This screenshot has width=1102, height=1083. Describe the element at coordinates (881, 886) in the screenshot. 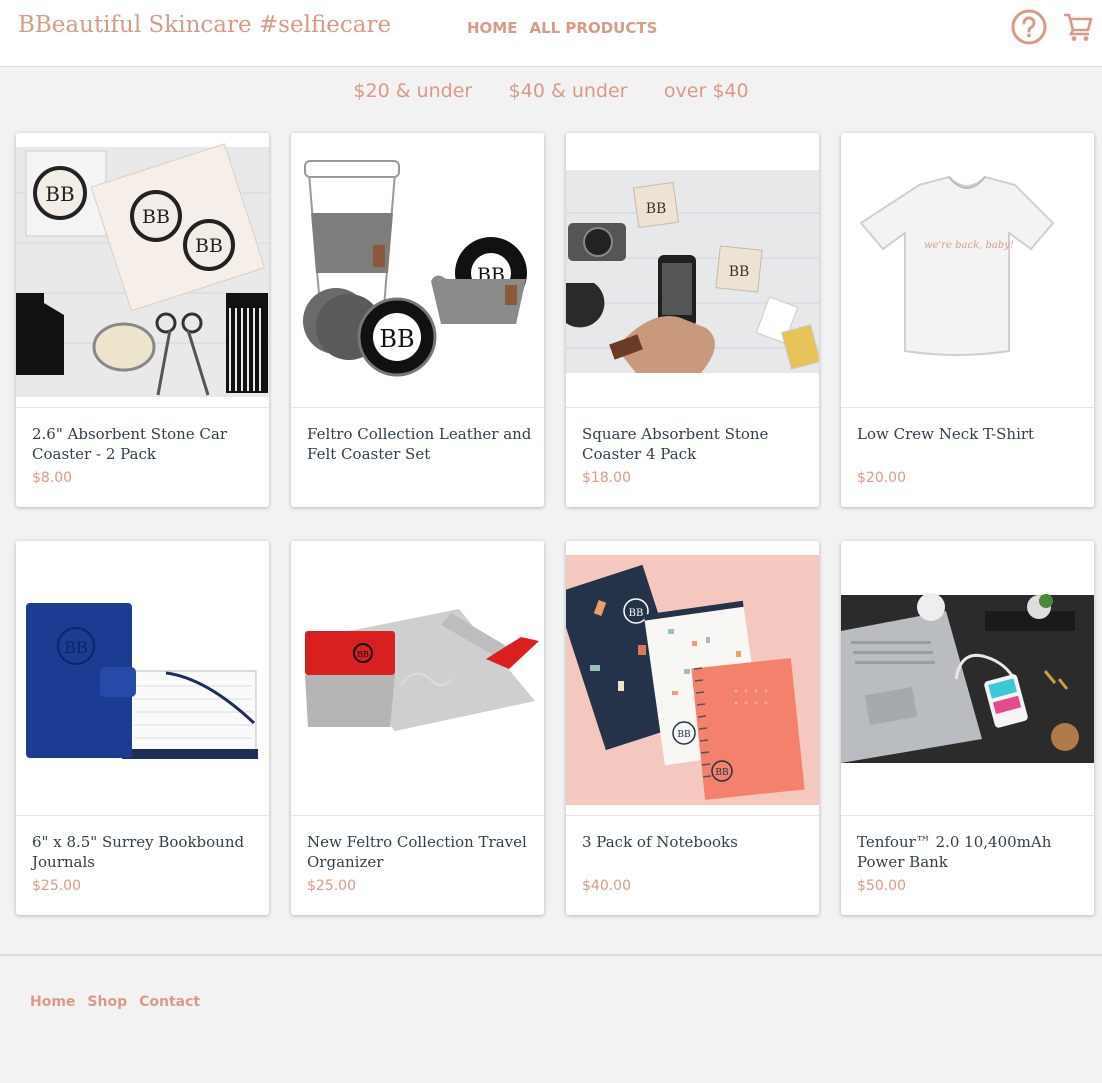

I see `product-price: $50.00` at that location.